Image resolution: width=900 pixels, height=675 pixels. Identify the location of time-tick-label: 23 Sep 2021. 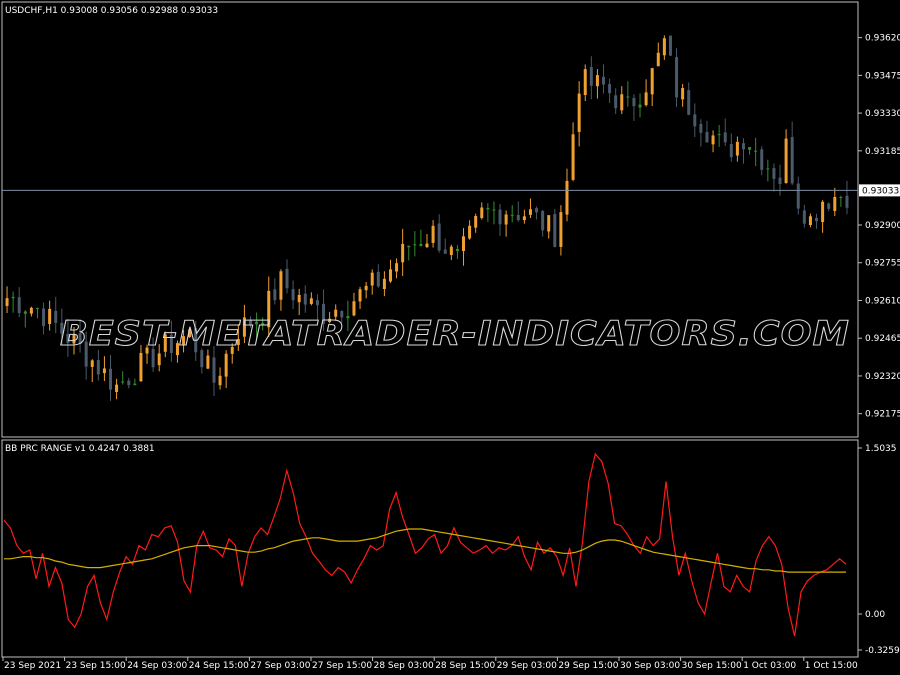
(32, 666).